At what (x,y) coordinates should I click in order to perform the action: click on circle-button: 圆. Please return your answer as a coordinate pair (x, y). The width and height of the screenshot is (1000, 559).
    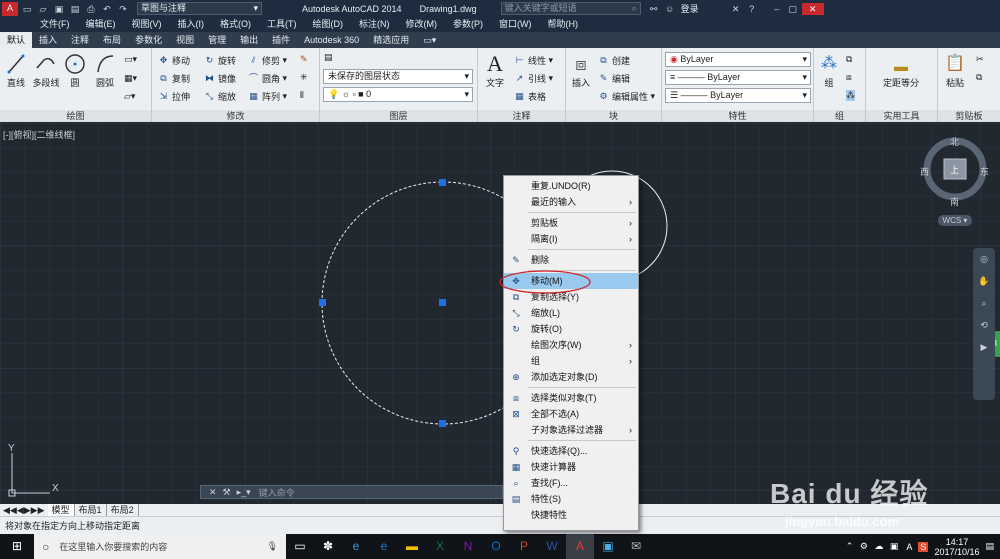
    Looking at the image, I should click on (75, 70).